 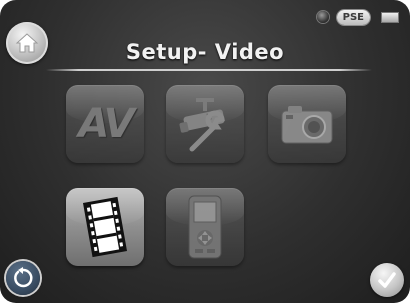 I want to click on title-divider, so click(x=209, y=70).